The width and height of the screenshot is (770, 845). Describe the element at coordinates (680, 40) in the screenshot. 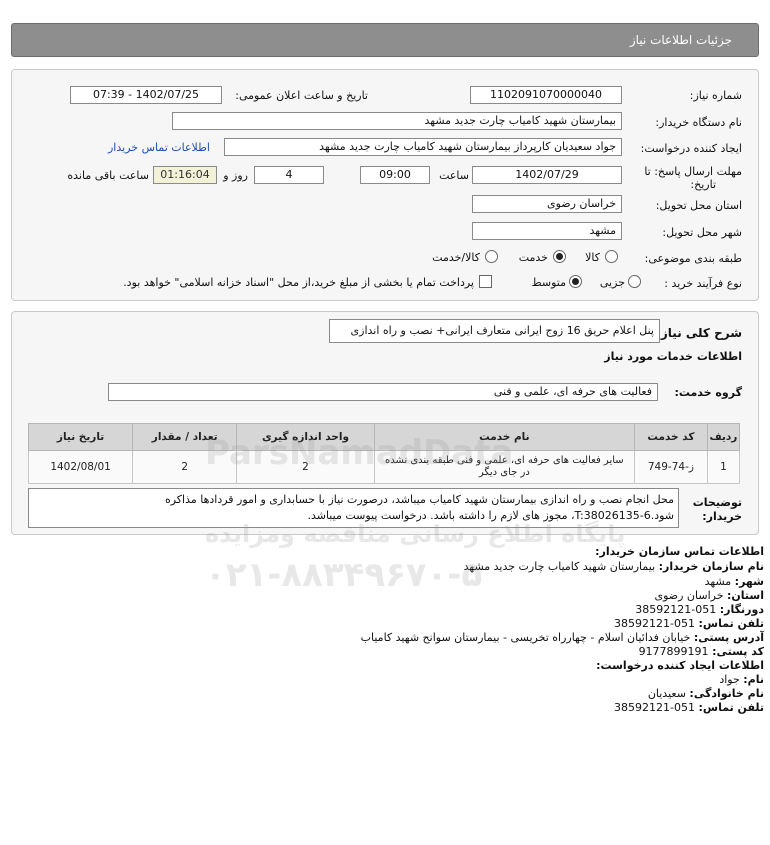

I see `page-title: جزئیات اطلاعات نیاز` at that location.